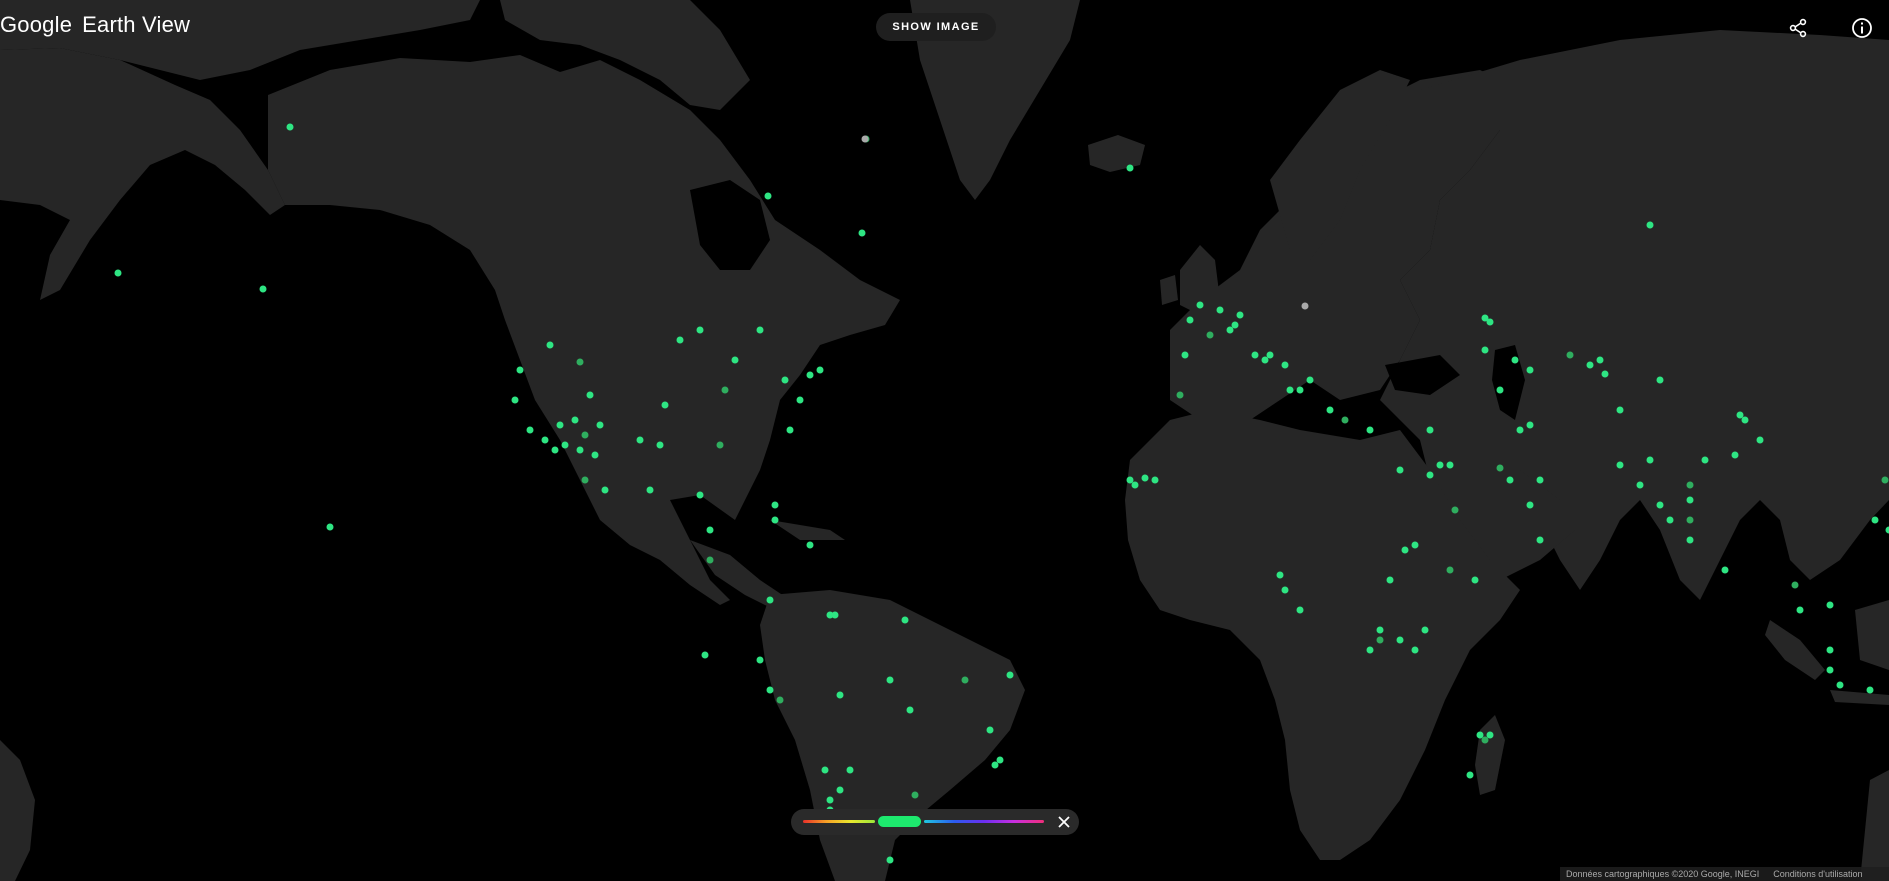 The height and width of the screenshot is (881, 1889). What do you see at coordinates (1862, 28) in the screenshot?
I see `info-button` at bounding box center [1862, 28].